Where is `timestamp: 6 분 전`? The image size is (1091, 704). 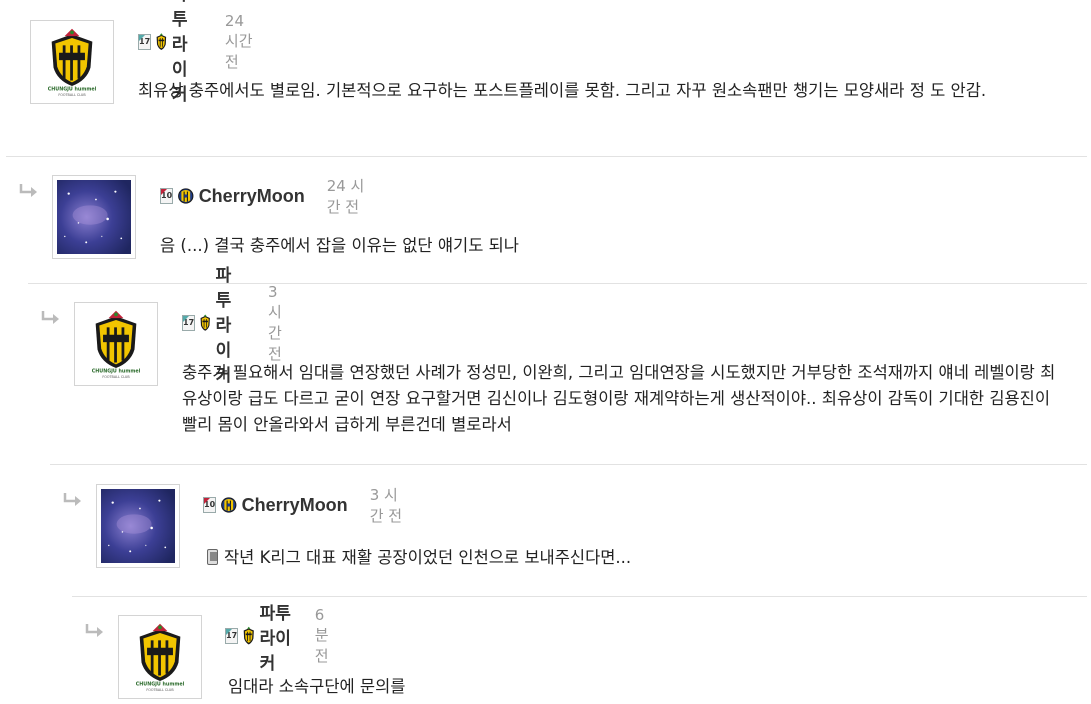 timestamp: 6 분 전 is located at coordinates (321, 635).